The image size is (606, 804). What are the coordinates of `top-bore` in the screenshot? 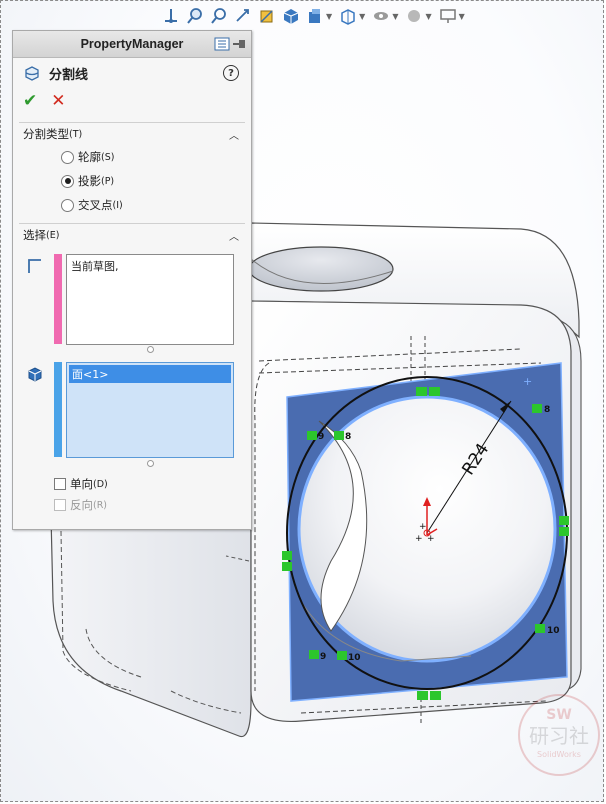 It's located at (321, 269).